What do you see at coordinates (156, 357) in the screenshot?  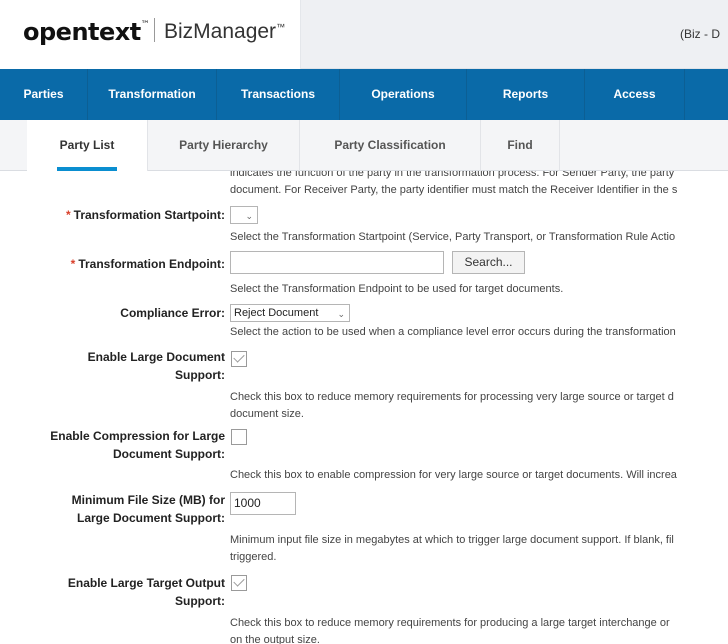 I see `enable-large-document-label-1: Enable Large Document` at bounding box center [156, 357].